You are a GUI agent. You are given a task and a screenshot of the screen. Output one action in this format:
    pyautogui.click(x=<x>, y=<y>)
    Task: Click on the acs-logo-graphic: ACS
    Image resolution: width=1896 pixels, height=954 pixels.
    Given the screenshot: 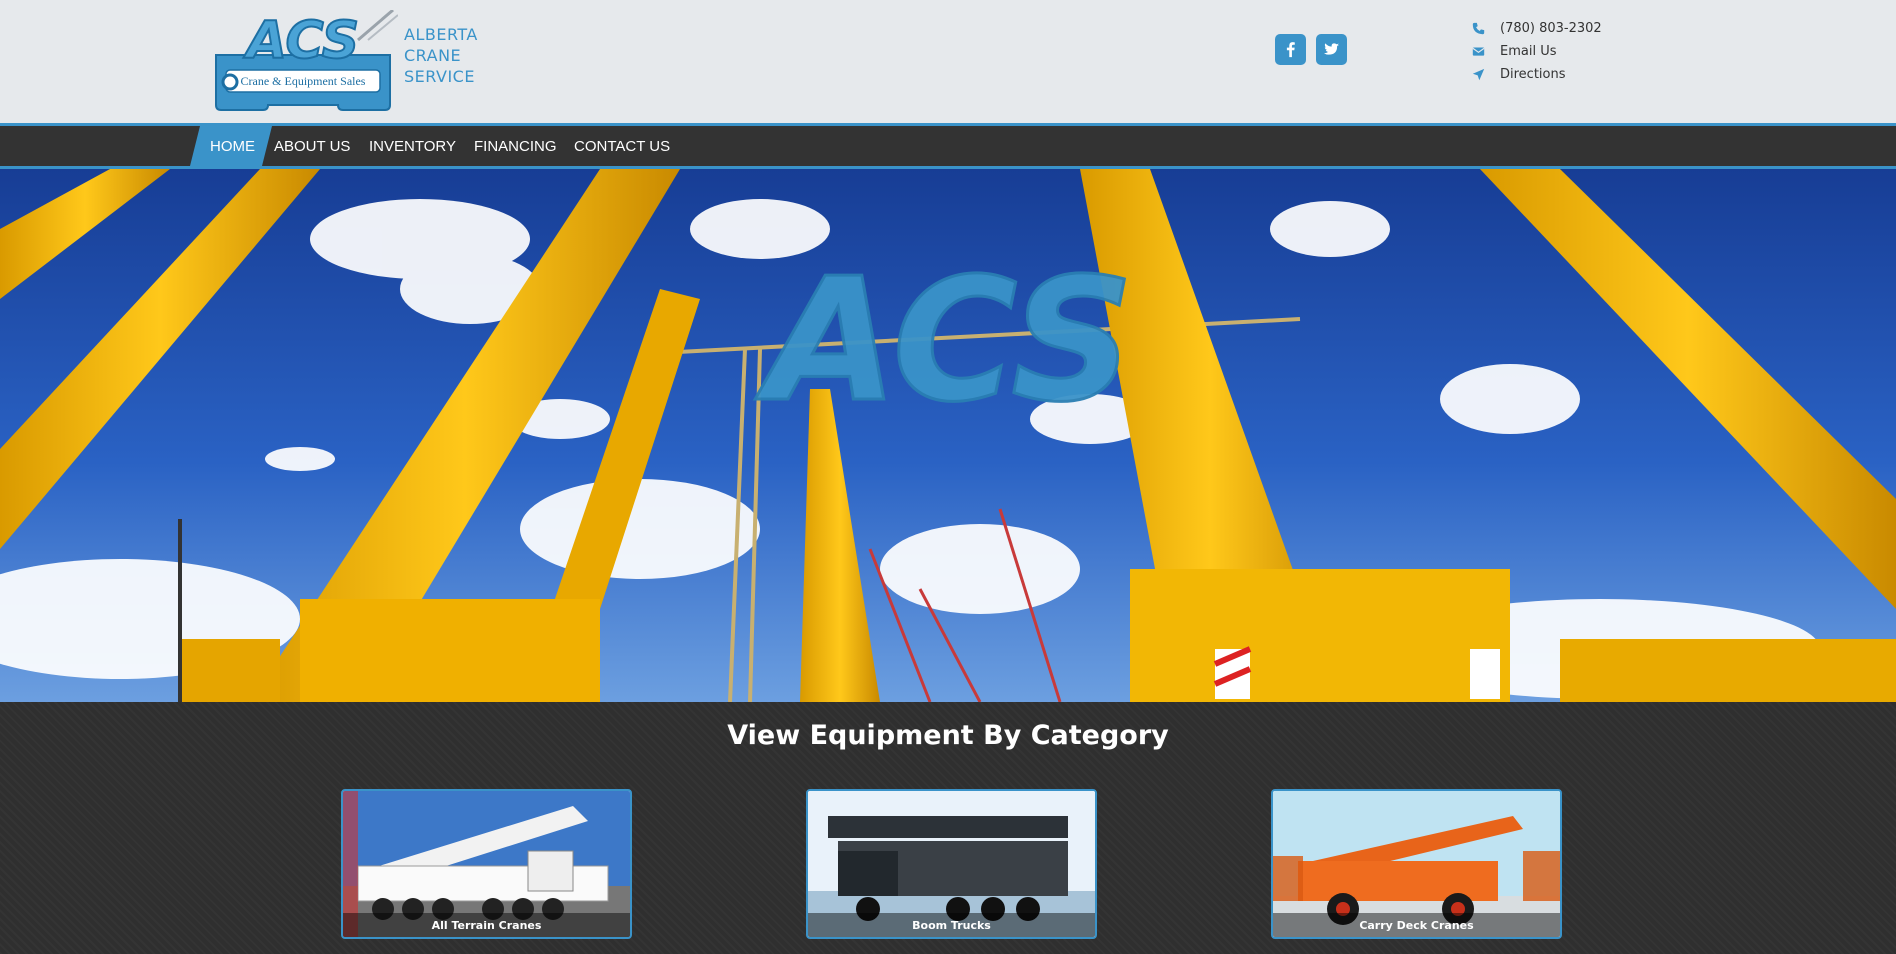 What is the action you would take?
    pyautogui.click(x=307, y=59)
    